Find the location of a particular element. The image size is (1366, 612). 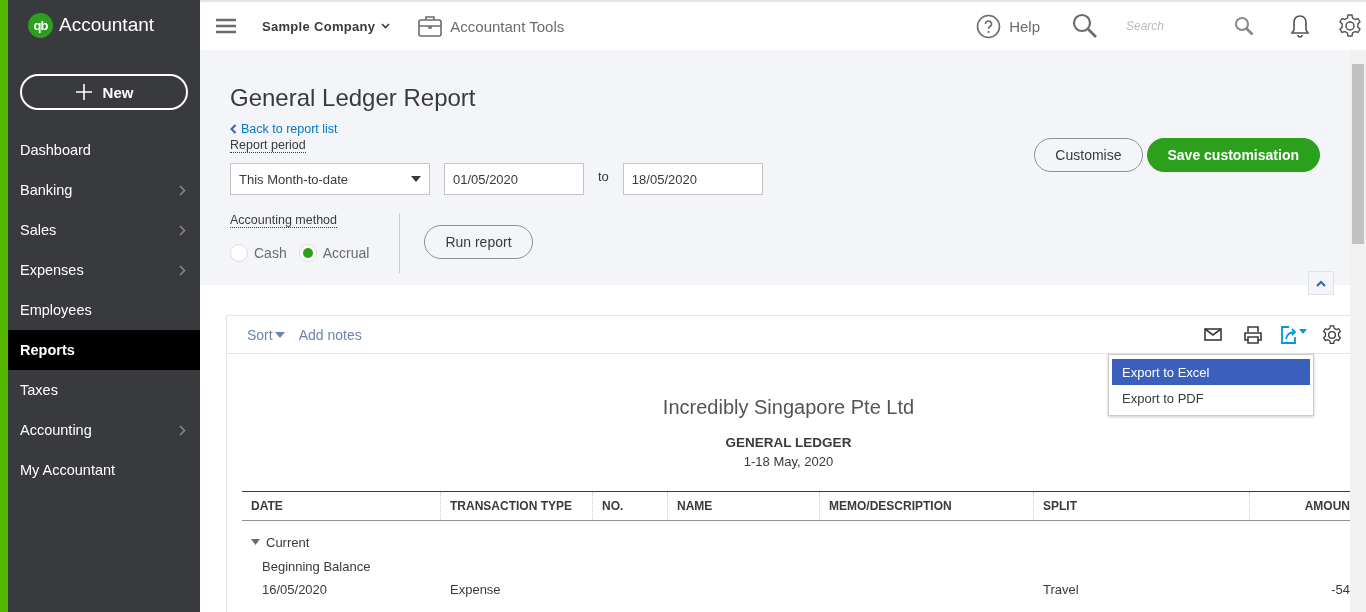

help-icon is located at coordinates (989, 26).